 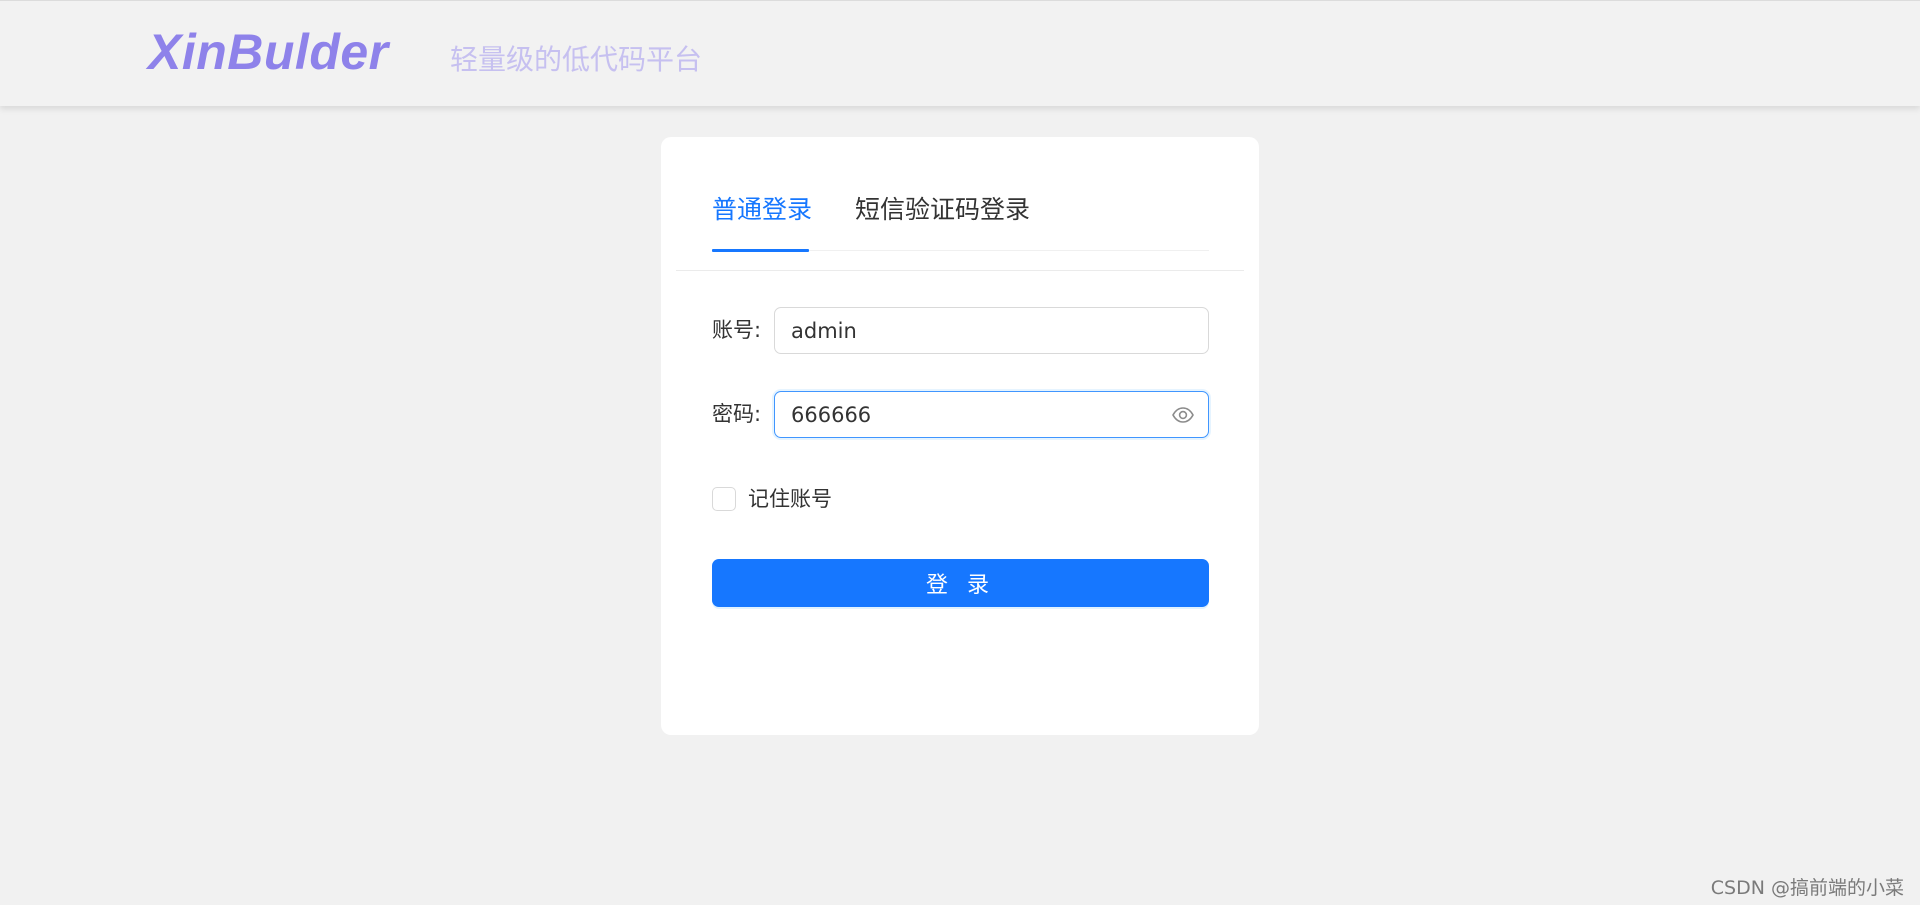 I want to click on app-logo: XinBulder, so click(x=268, y=52).